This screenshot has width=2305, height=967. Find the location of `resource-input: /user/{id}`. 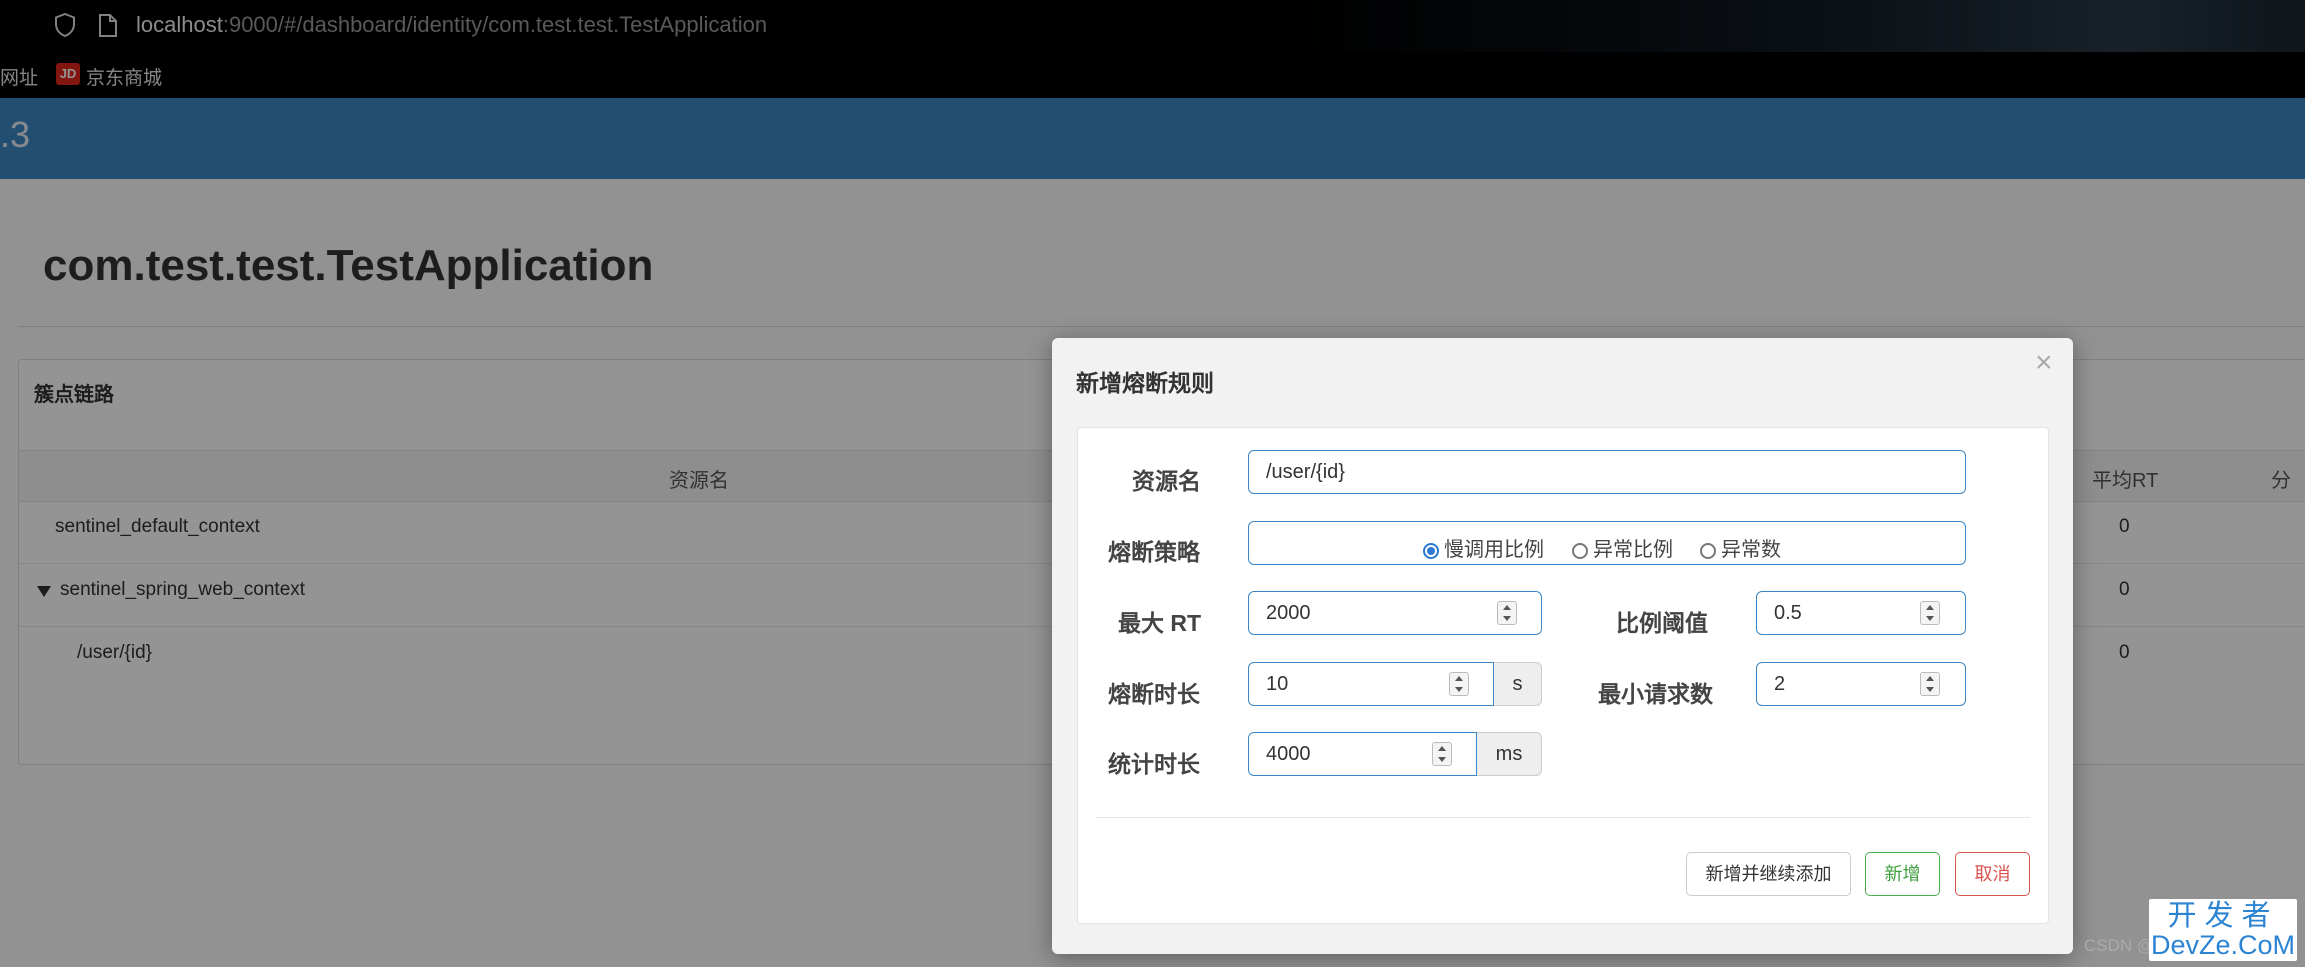

resource-input: /user/{id} is located at coordinates (1607, 472).